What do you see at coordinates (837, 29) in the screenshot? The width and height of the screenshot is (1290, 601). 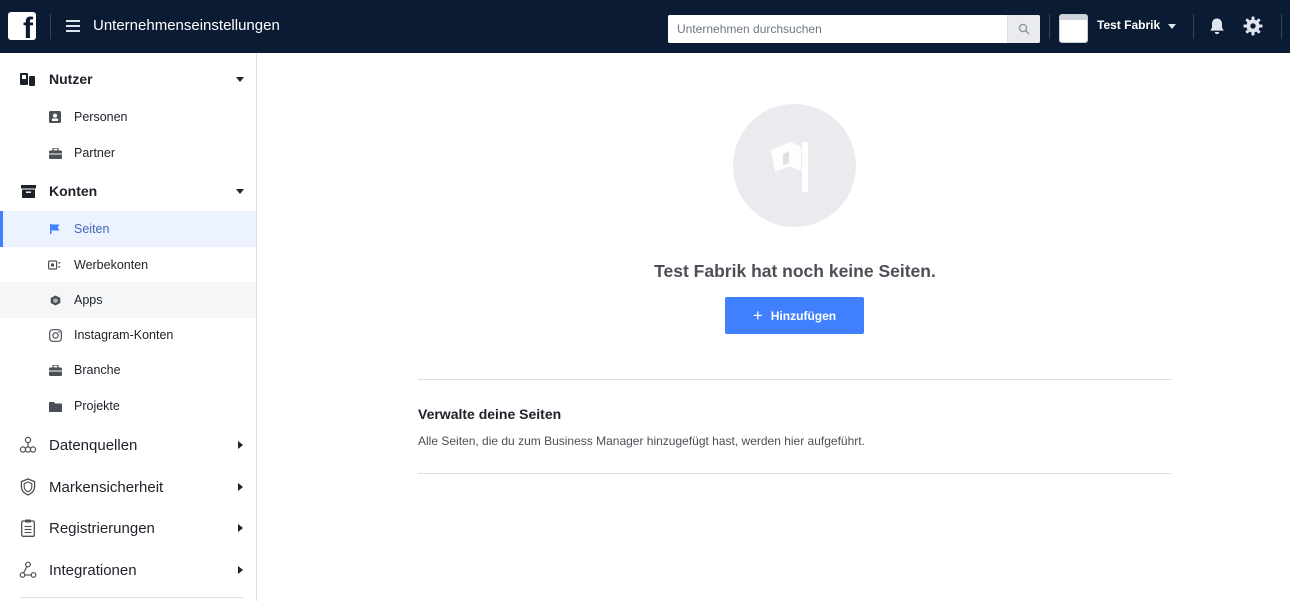 I see `search-input` at bounding box center [837, 29].